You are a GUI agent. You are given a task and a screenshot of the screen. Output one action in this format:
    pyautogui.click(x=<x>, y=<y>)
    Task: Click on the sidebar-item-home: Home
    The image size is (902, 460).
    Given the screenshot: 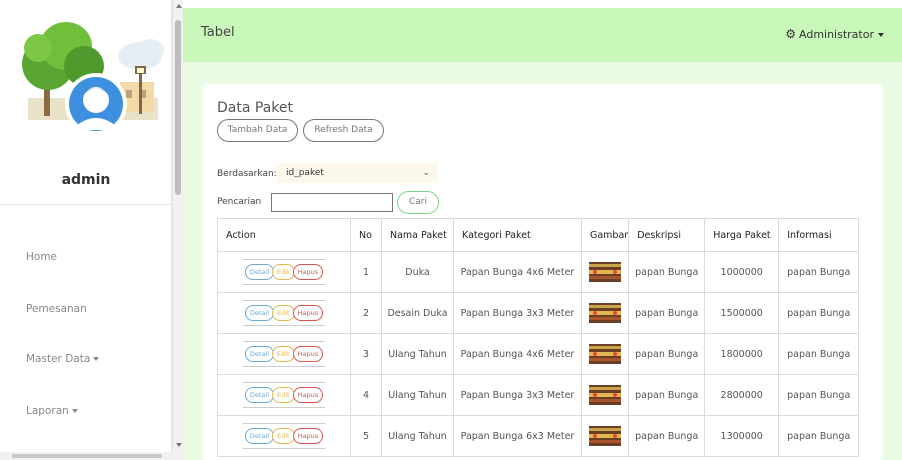 What is the action you would take?
    pyautogui.click(x=41, y=257)
    